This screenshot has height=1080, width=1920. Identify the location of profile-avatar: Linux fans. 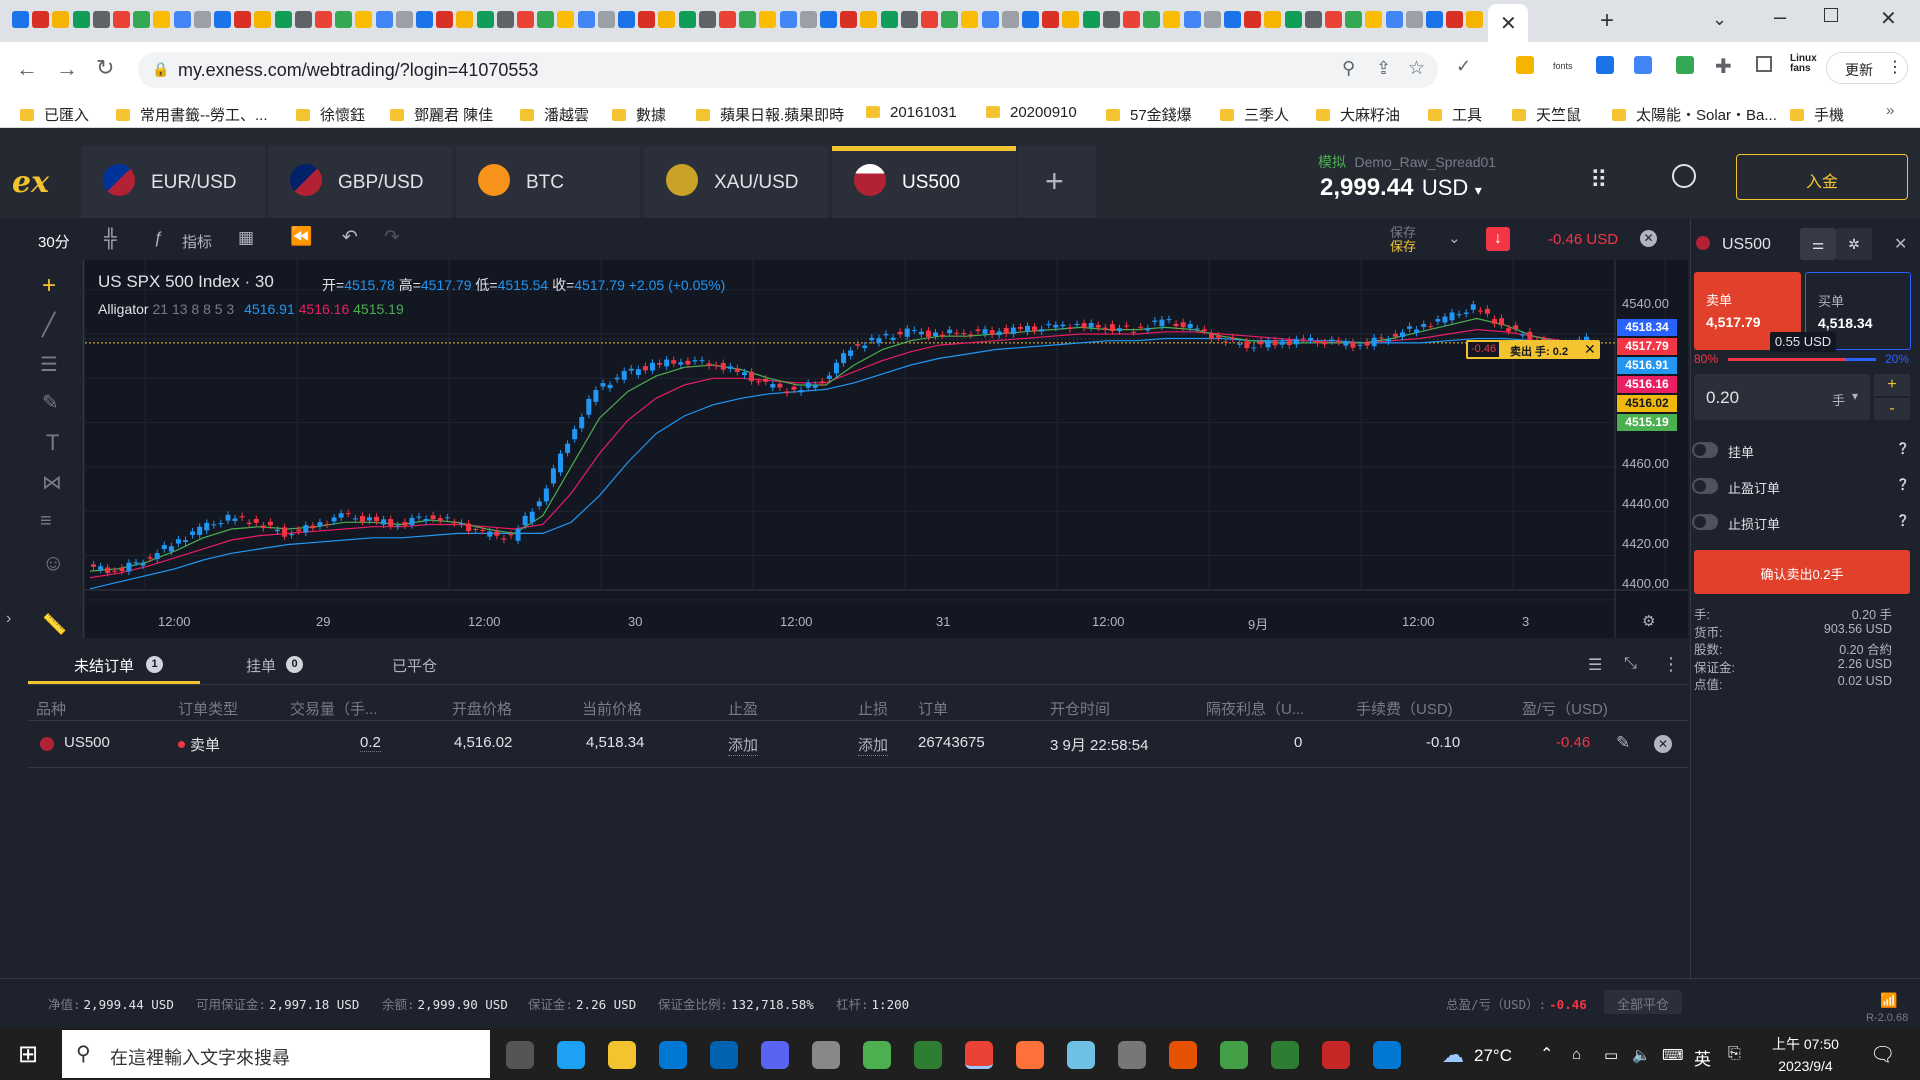
(1803, 64).